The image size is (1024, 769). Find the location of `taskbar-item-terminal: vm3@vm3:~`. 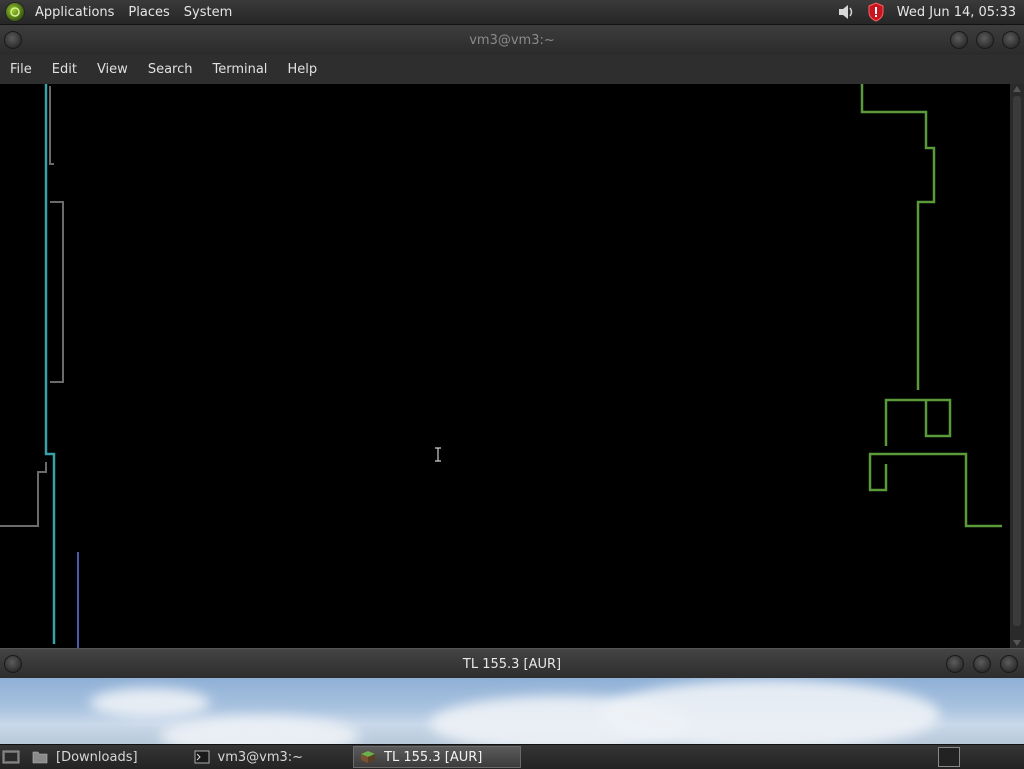

taskbar-item-terminal: vm3@vm3:~ is located at coordinates (249, 757).